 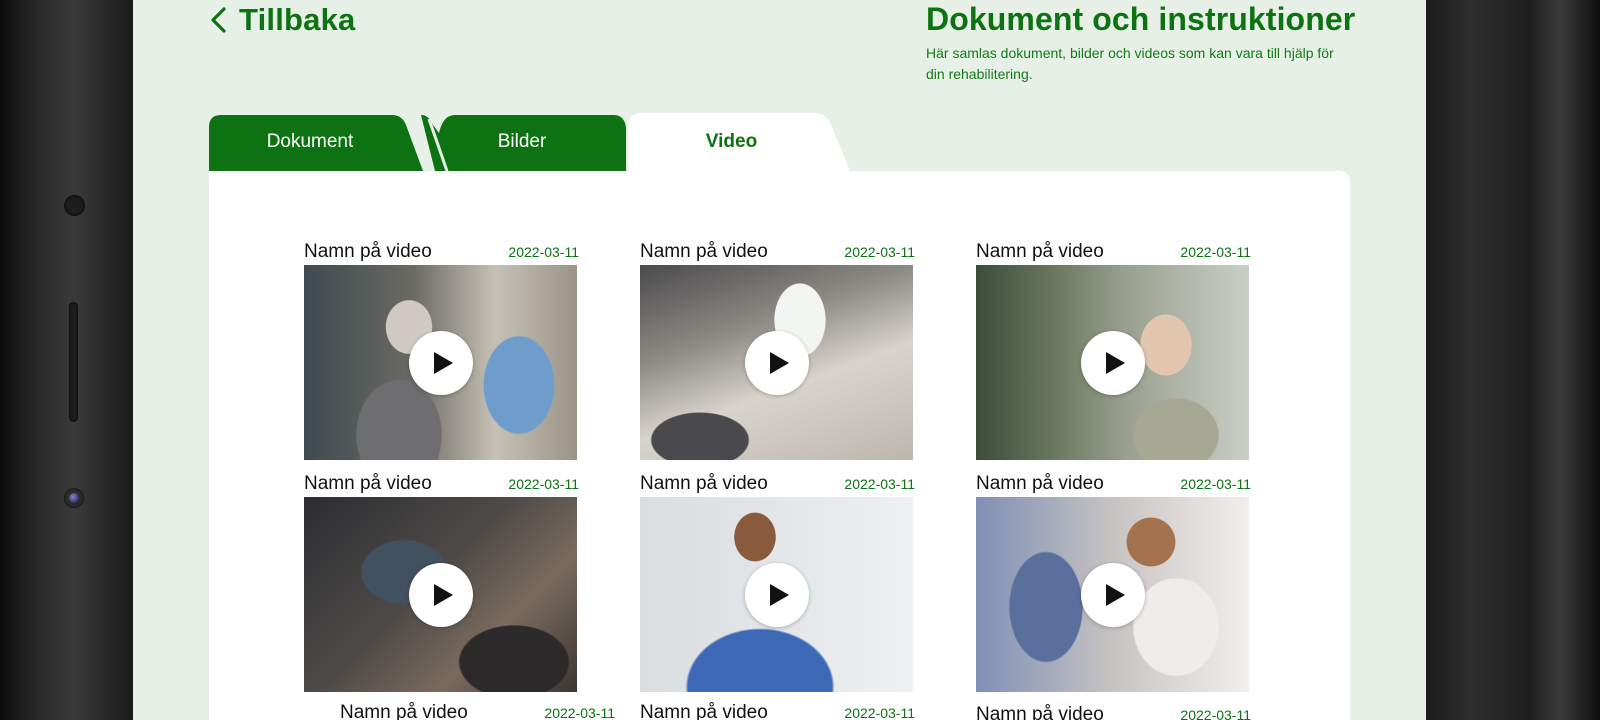 What do you see at coordinates (74, 205) in the screenshot?
I see `device-sensor` at bounding box center [74, 205].